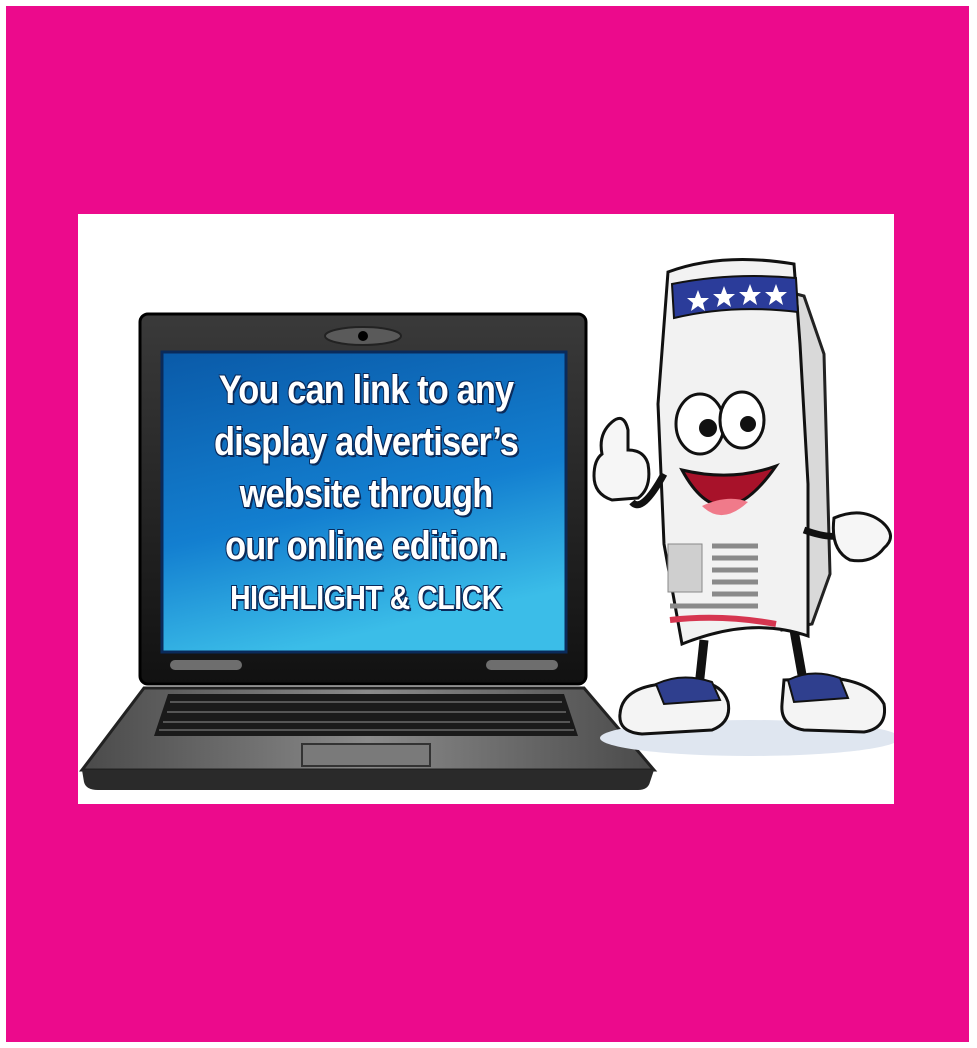  Describe the element at coordinates (366, 597) in the screenshot. I see `highlight-click-label: HIGHLIGHT & CLICK` at that location.